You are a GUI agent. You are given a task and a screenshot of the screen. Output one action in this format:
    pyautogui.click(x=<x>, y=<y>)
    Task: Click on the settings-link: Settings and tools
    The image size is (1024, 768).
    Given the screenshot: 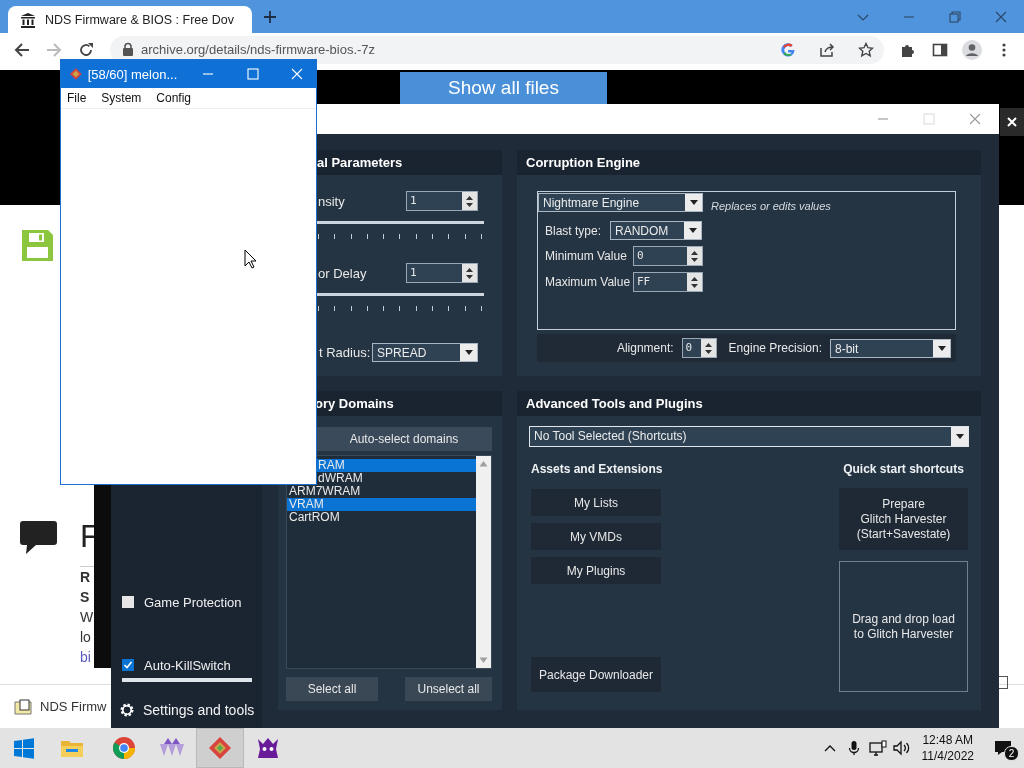 What is the action you would take?
    pyautogui.click(x=190, y=710)
    